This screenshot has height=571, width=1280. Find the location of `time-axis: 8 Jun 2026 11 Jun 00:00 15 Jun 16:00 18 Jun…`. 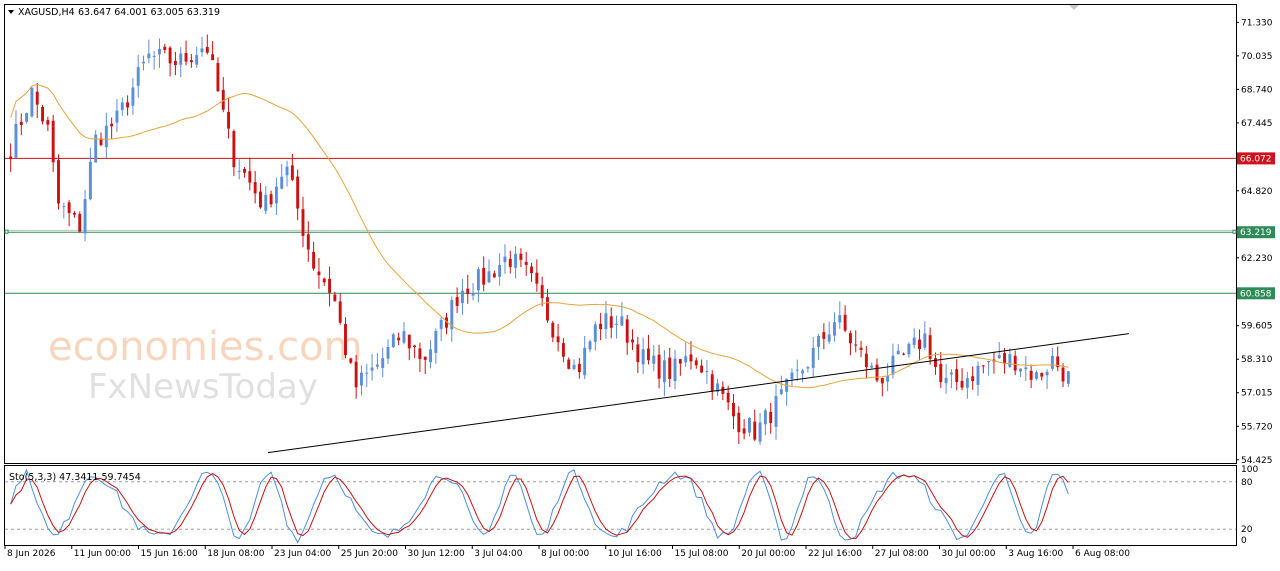

time-axis: 8 Jun 2026 11 Jun 00:00 15 Jun 16:00 18 Jun… is located at coordinates (567, 552).